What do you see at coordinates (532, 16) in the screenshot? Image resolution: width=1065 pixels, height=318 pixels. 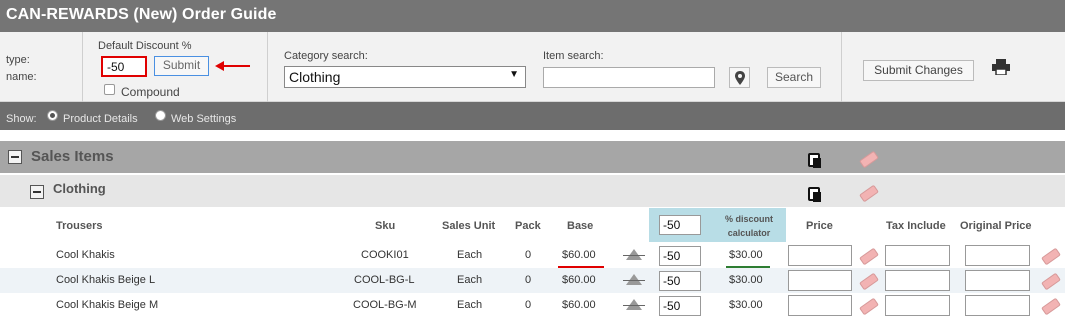 I see `title-bar: CAN-REWARDS (New) Order Guide` at bounding box center [532, 16].